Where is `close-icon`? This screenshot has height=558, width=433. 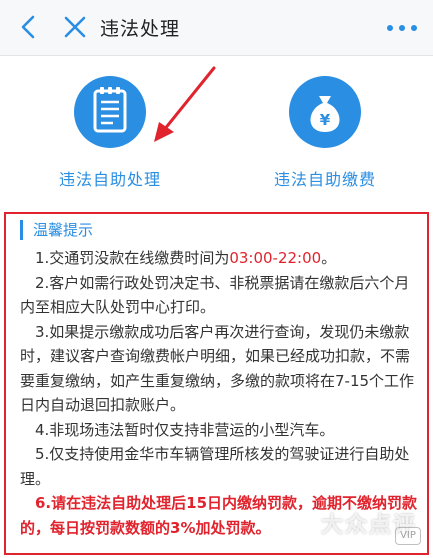
close-icon is located at coordinates (75, 27).